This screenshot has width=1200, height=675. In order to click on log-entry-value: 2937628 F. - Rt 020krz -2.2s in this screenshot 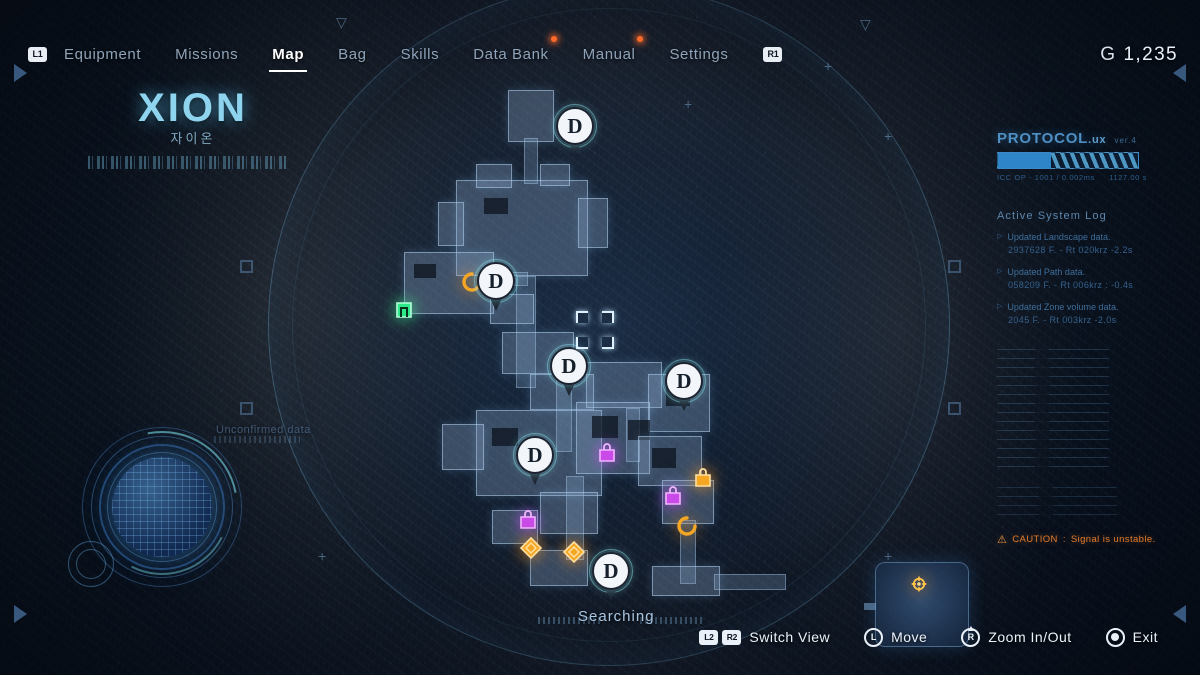, I will do `click(1070, 250)`.